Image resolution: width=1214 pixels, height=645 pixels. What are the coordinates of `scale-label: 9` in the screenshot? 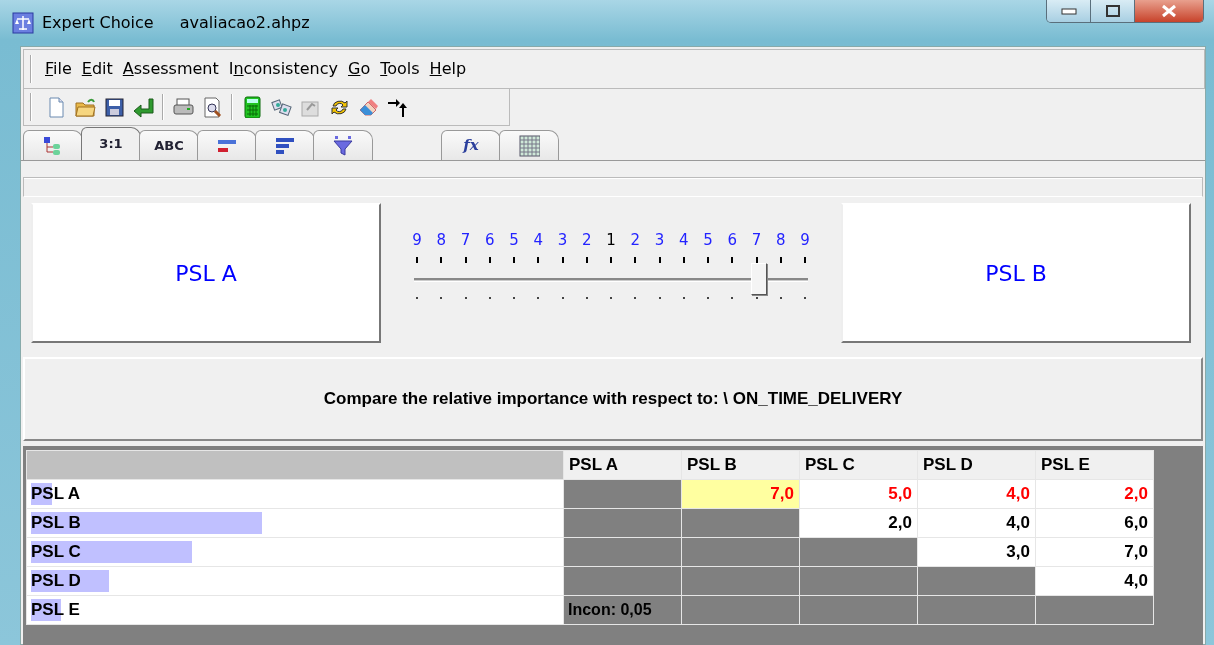 It's located at (805, 240).